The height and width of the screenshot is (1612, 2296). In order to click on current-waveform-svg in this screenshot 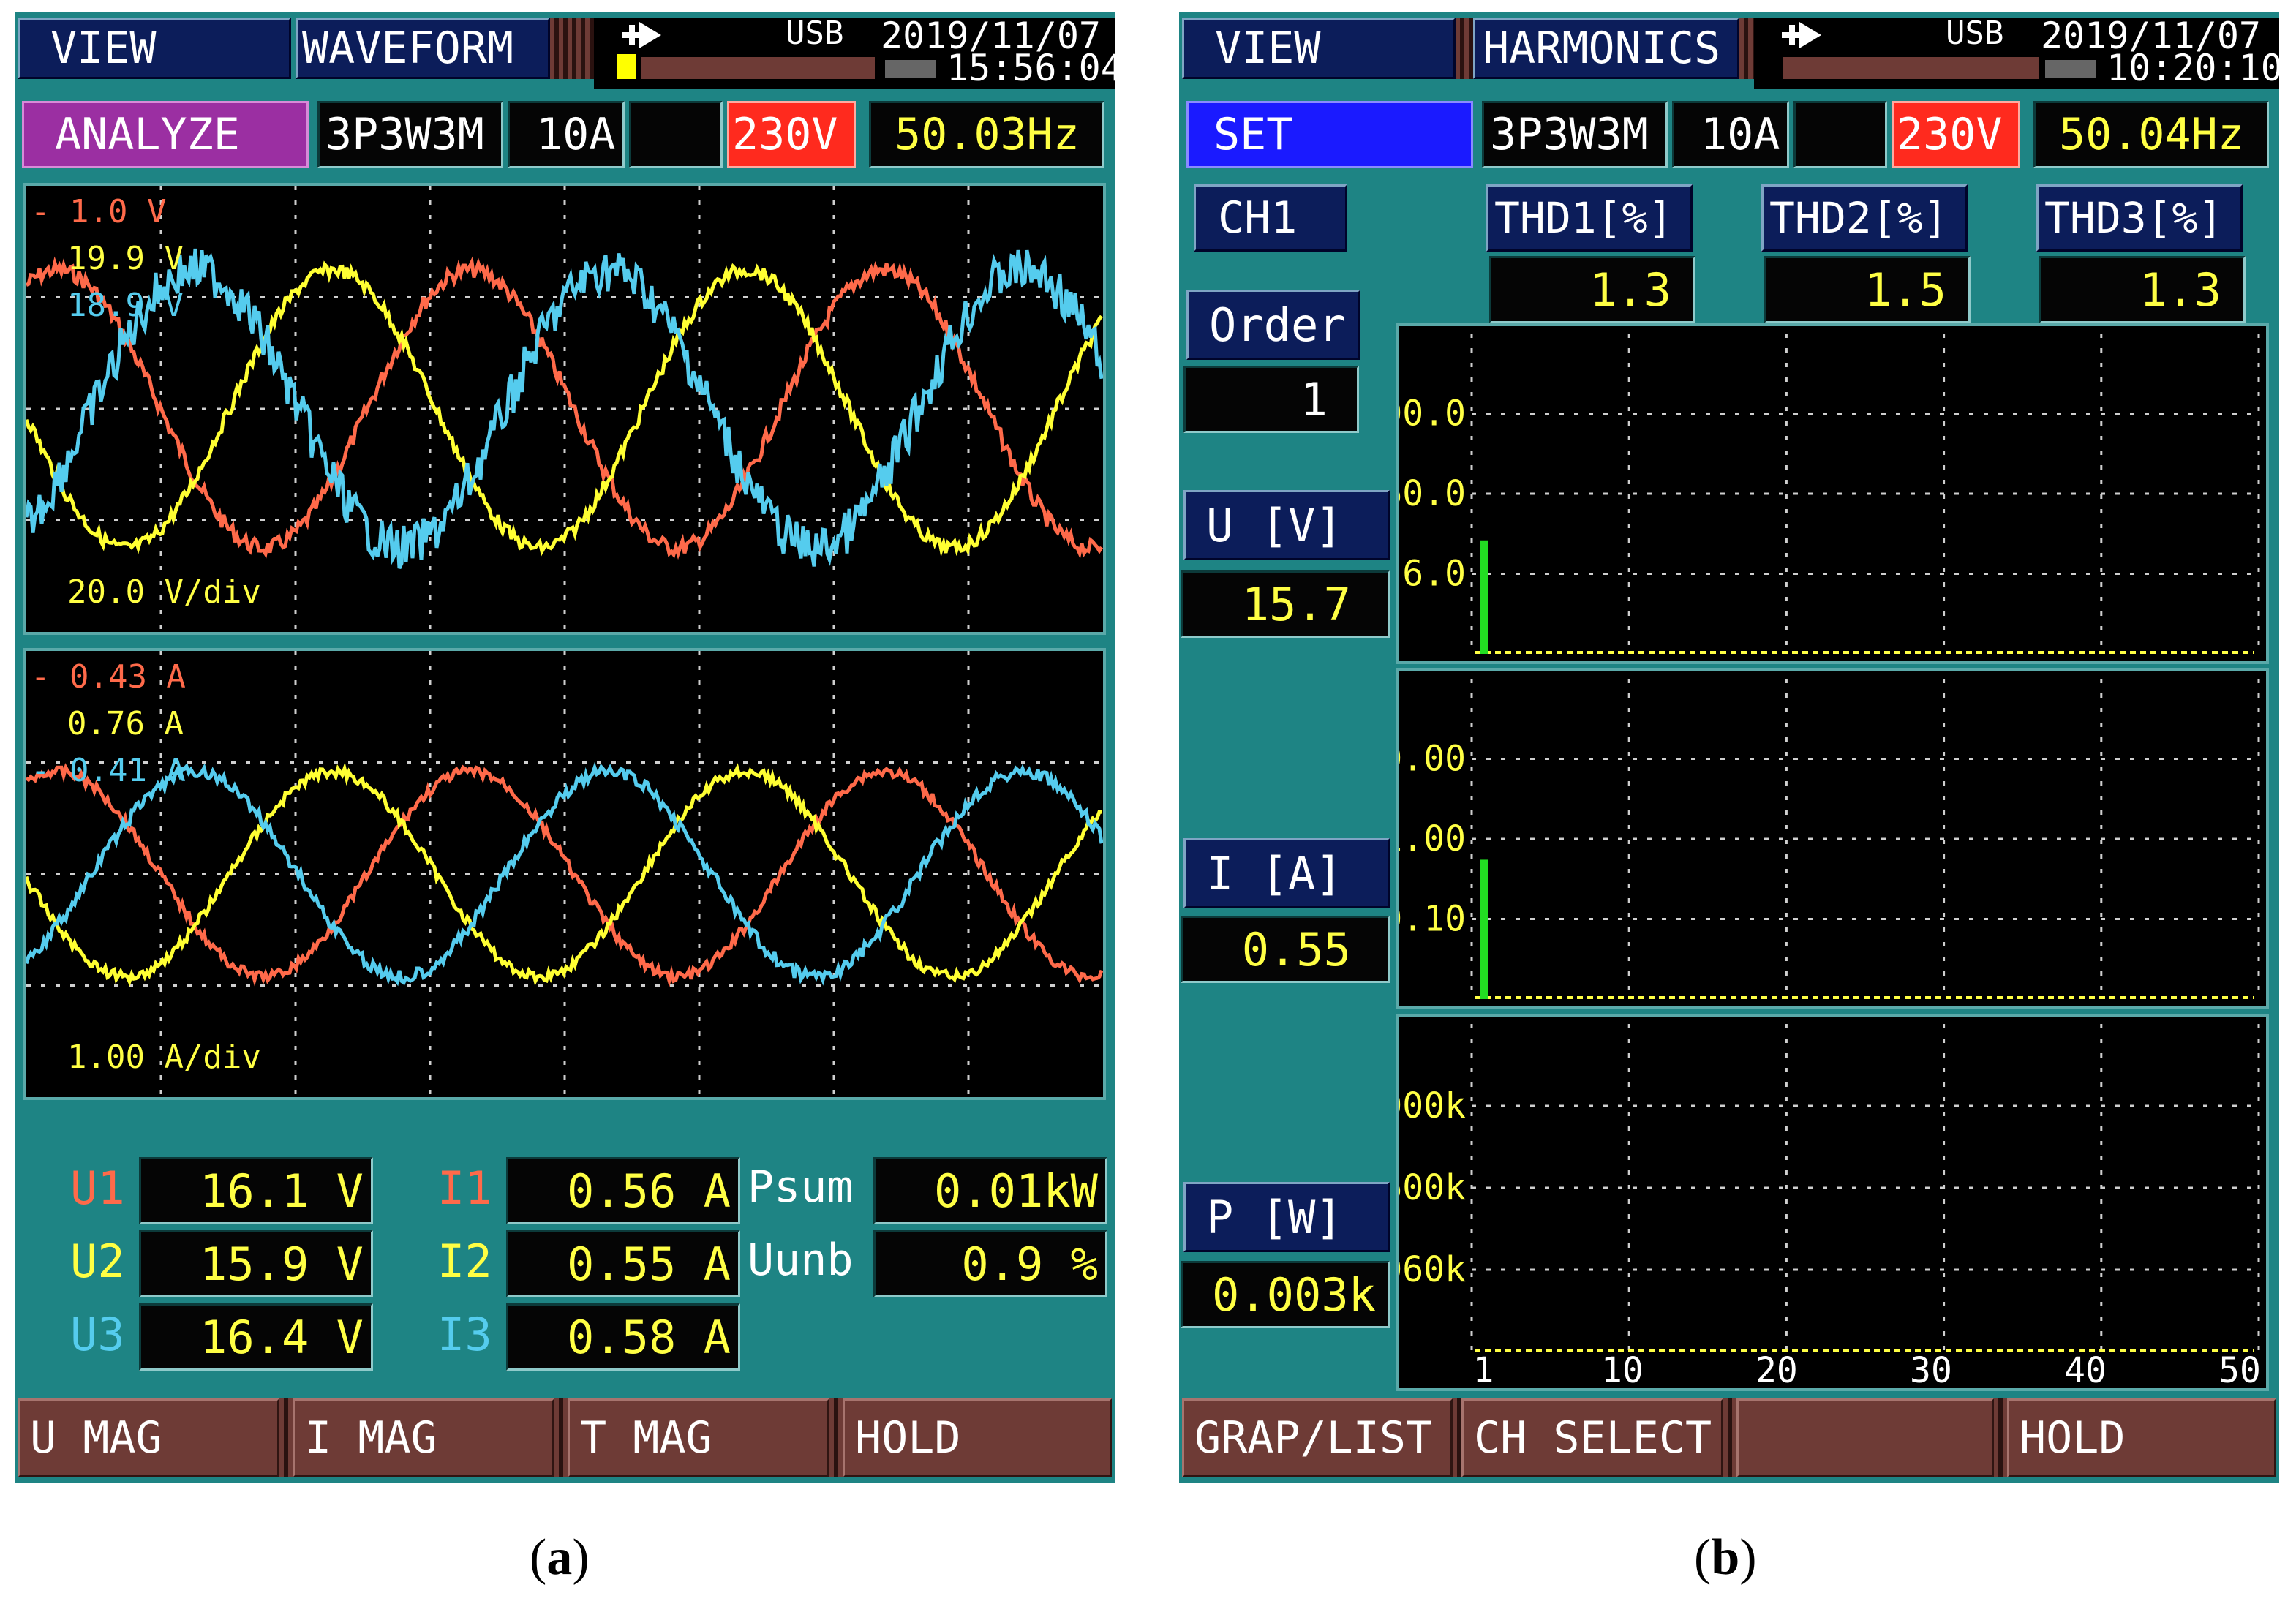, I will do `click(564, 874)`.